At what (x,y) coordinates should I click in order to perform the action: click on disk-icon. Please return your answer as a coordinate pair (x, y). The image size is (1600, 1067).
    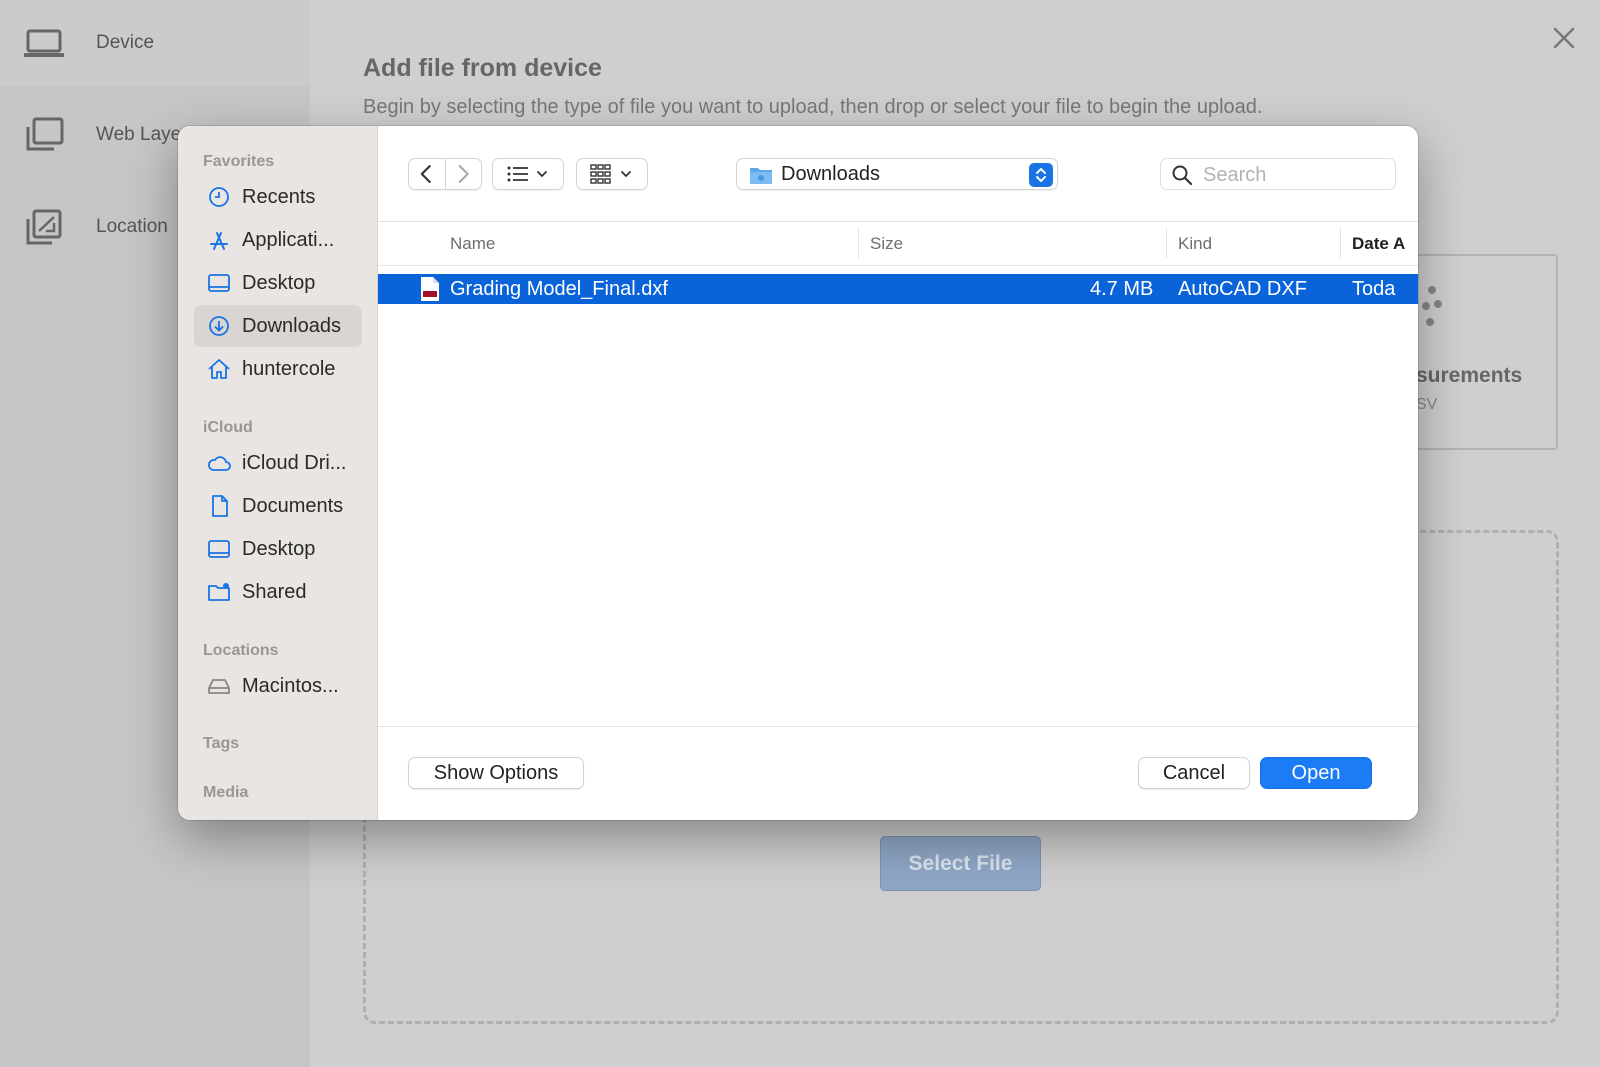
    Looking at the image, I should click on (219, 686).